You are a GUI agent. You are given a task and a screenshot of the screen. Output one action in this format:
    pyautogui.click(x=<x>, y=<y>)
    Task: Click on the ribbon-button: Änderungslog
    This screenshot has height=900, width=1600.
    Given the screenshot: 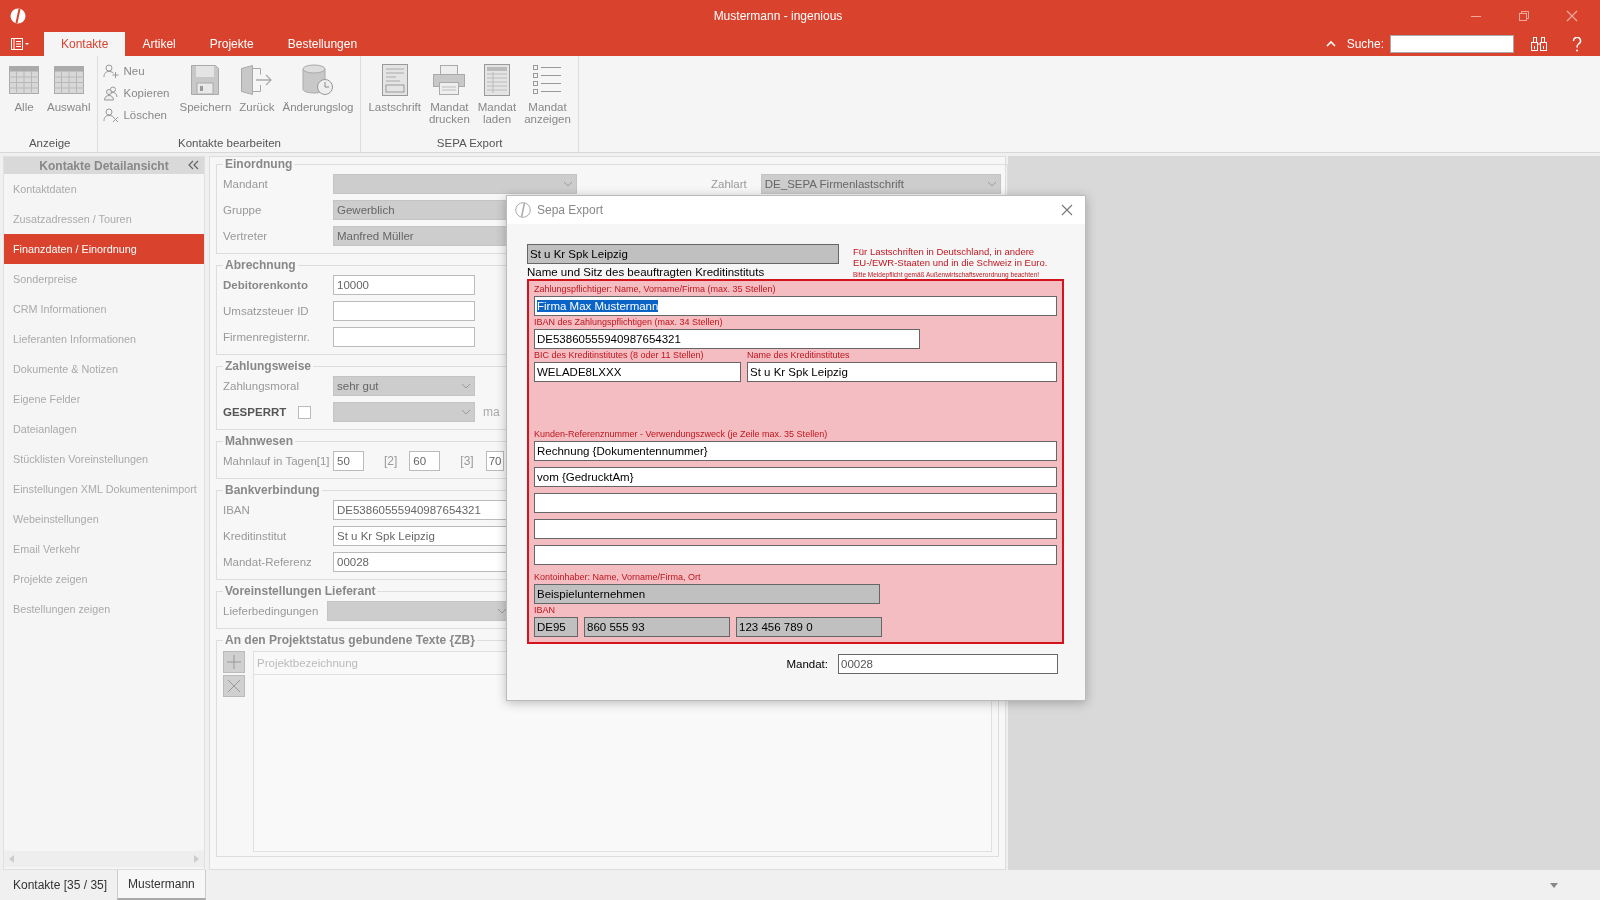 What is the action you would take?
    pyautogui.click(x=318, y=88)
    